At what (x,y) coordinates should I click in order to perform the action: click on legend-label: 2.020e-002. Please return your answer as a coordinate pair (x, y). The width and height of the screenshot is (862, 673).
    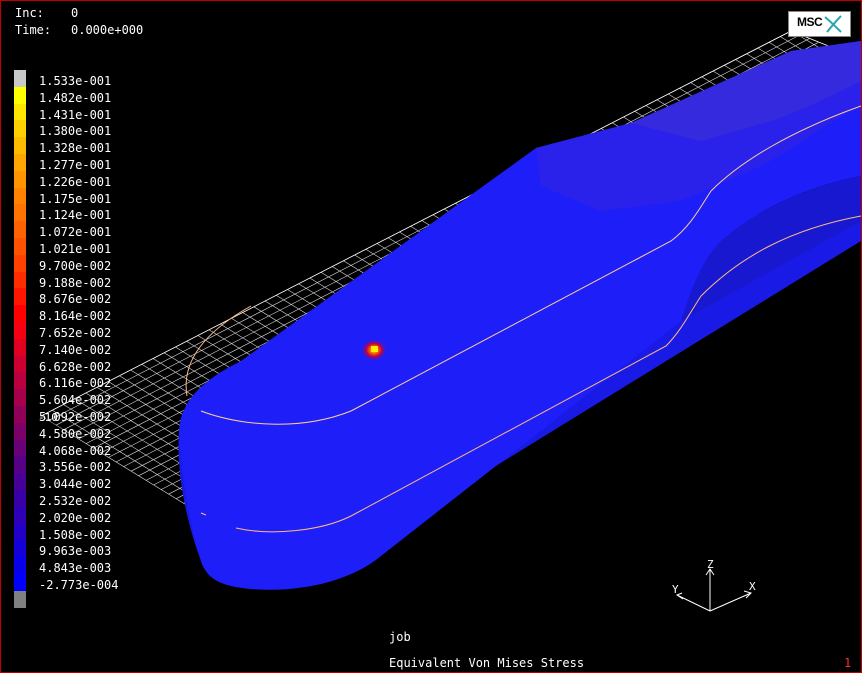
    Looking at the image, I should click on (75, 517).